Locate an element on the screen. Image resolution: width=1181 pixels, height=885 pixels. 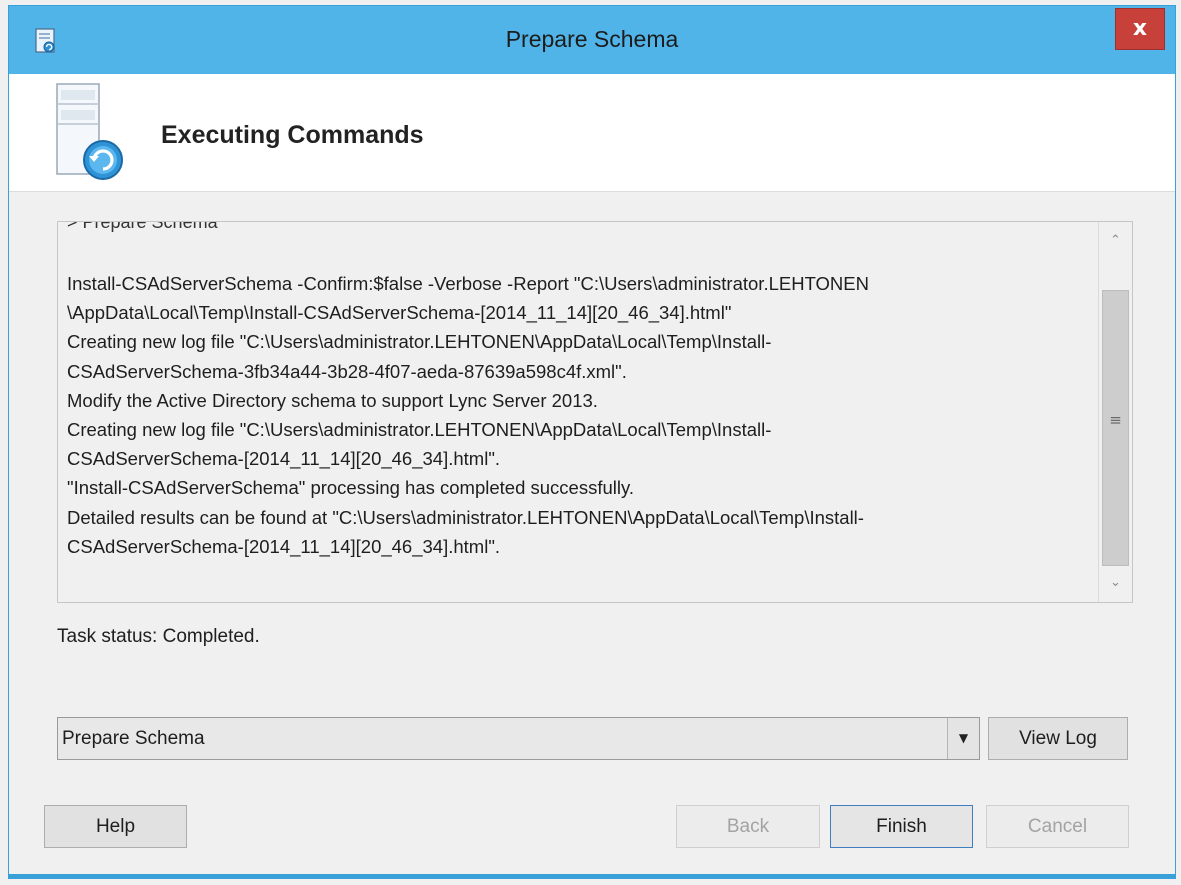
window-border-bottom is located at coordinates (592, 876).